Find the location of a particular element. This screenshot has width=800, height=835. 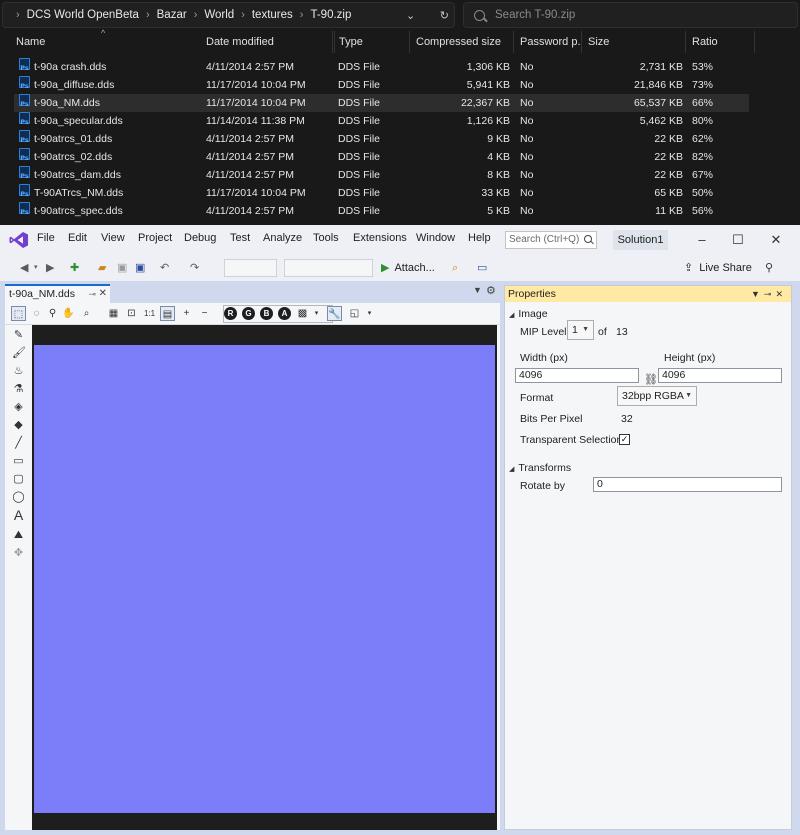

mip-level-select: 1 ▼ is located at coordinates (580, 330).